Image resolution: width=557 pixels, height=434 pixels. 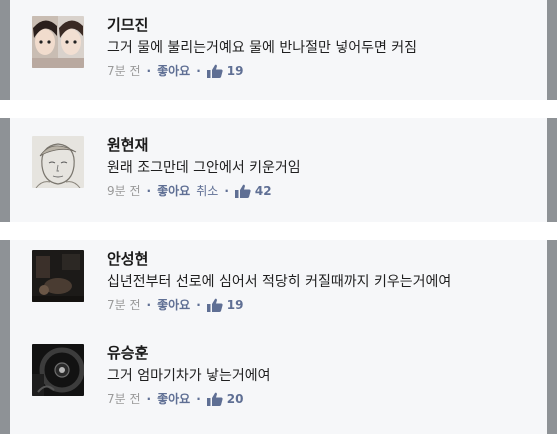 What do you see at coordinates (262, 48) in the screenshot?
I see `comment-text: 그거 물에 불리는거예요 물에 반나절만 넣어두면 커짐` at bounding box center [262, 48].